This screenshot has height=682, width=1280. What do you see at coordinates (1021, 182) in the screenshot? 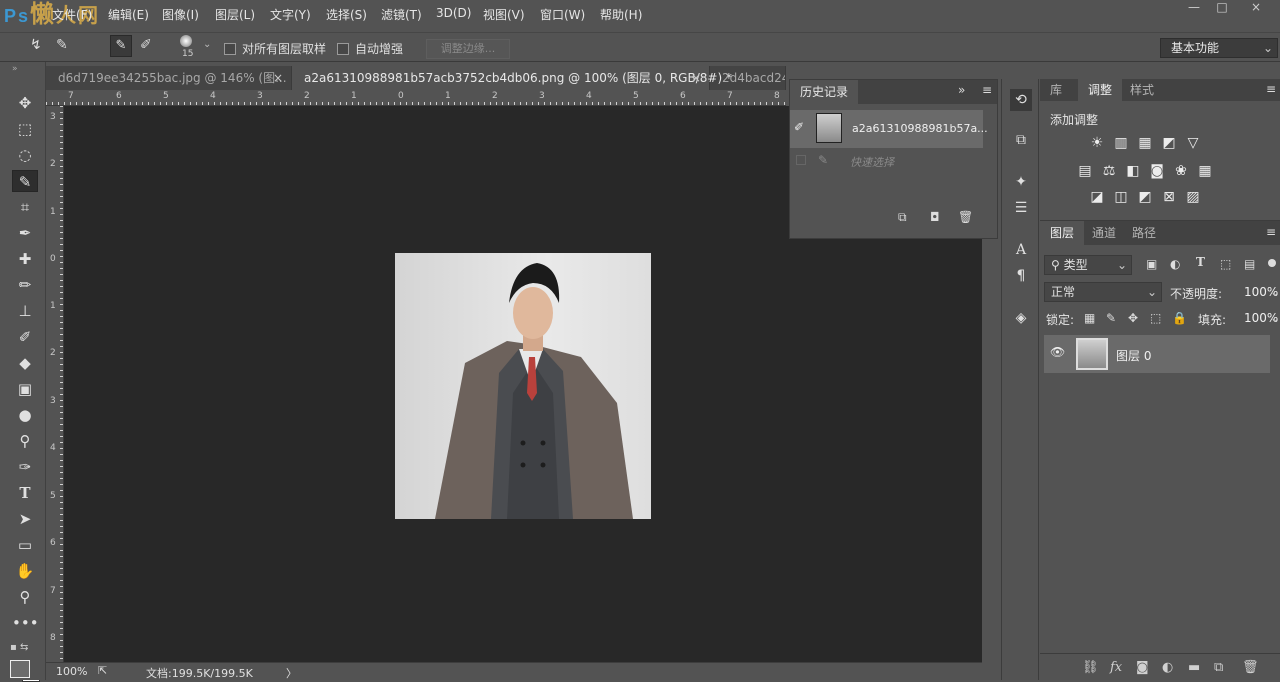
I see `brush-presets-icon: ✦` at bounding box center [1021, 182].